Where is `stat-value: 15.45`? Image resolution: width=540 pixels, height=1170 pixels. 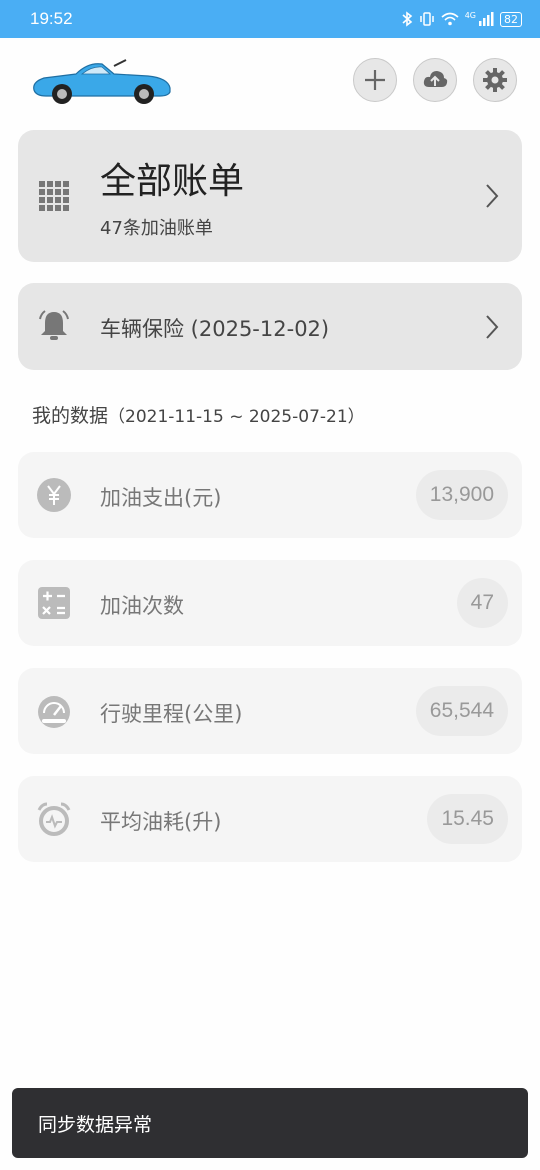
stat-value: 15.45 is located at coordinates (467, 819).